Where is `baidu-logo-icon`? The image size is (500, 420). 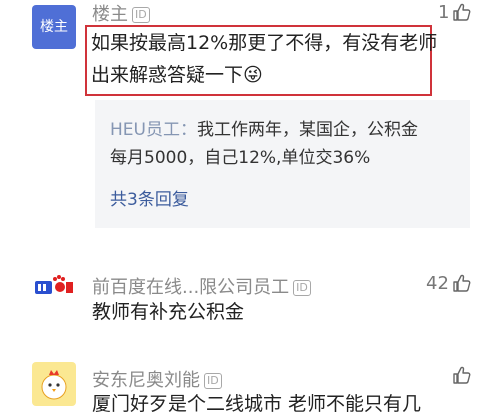
baidu-logo-icon is located at coordinates (54, 284).